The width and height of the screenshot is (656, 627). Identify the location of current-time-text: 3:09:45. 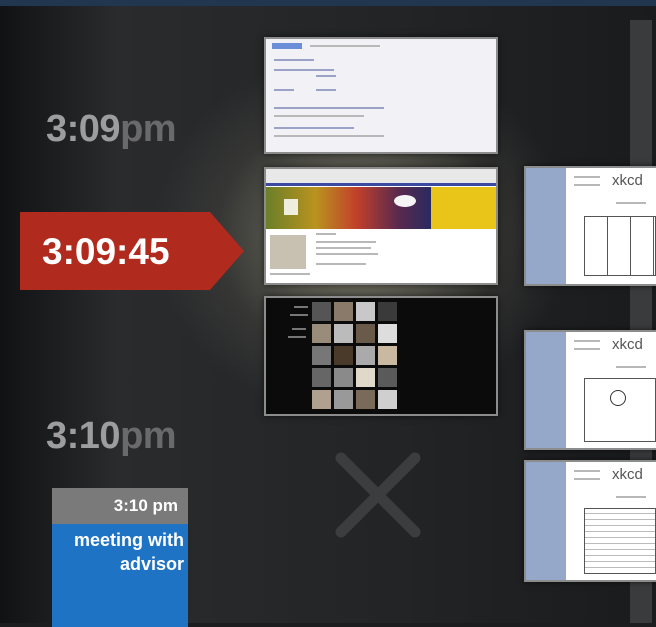
(106, 251).